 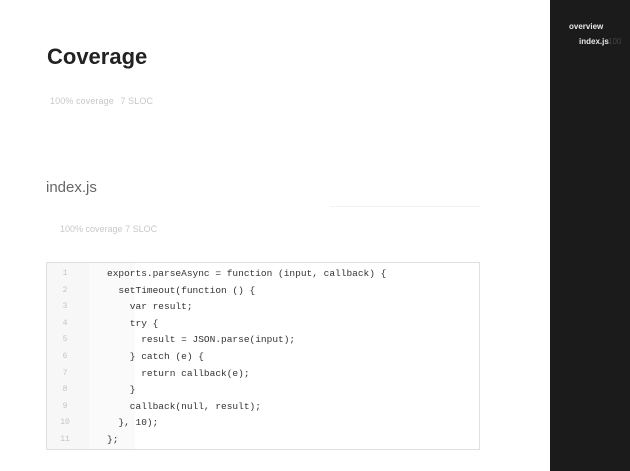 I want to click on sidebar-menu: overview index.js 100, so click(x=590, y=235).